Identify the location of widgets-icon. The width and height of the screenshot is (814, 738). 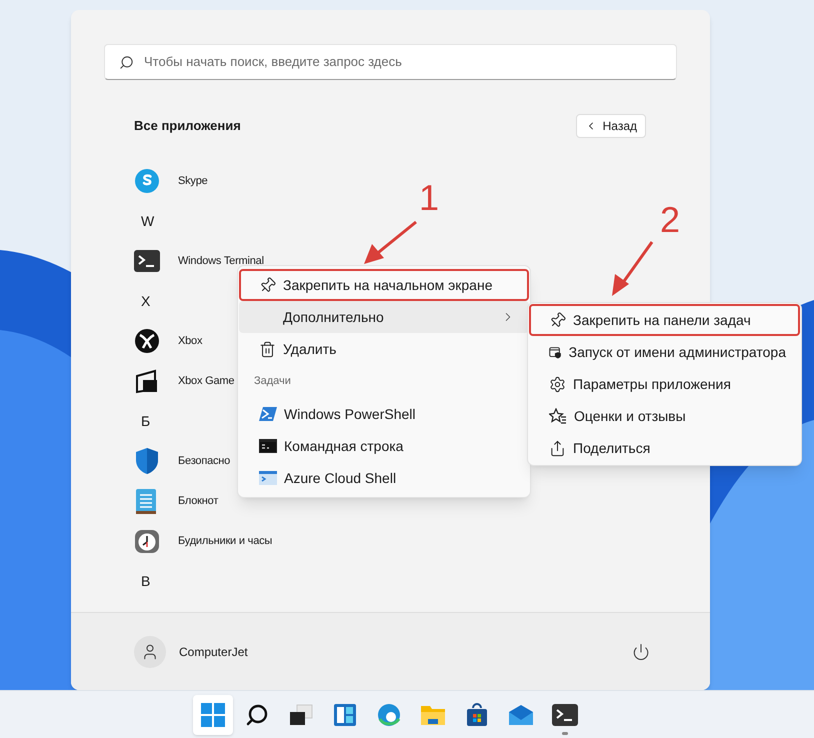
(345, 714).